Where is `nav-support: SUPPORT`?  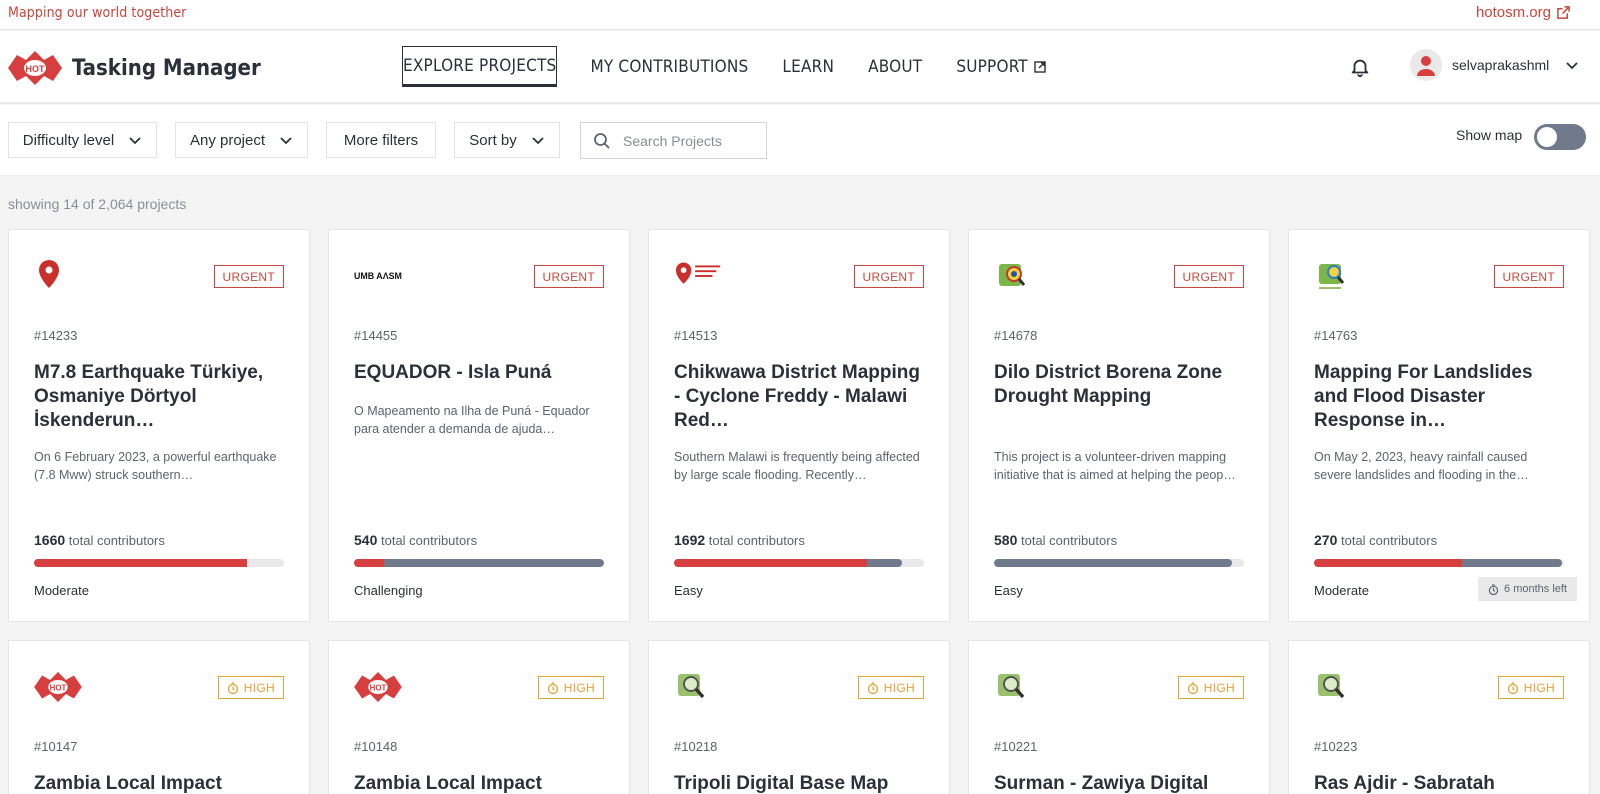 nav-support: SUPPORT is located at coordinates (1001, 66).